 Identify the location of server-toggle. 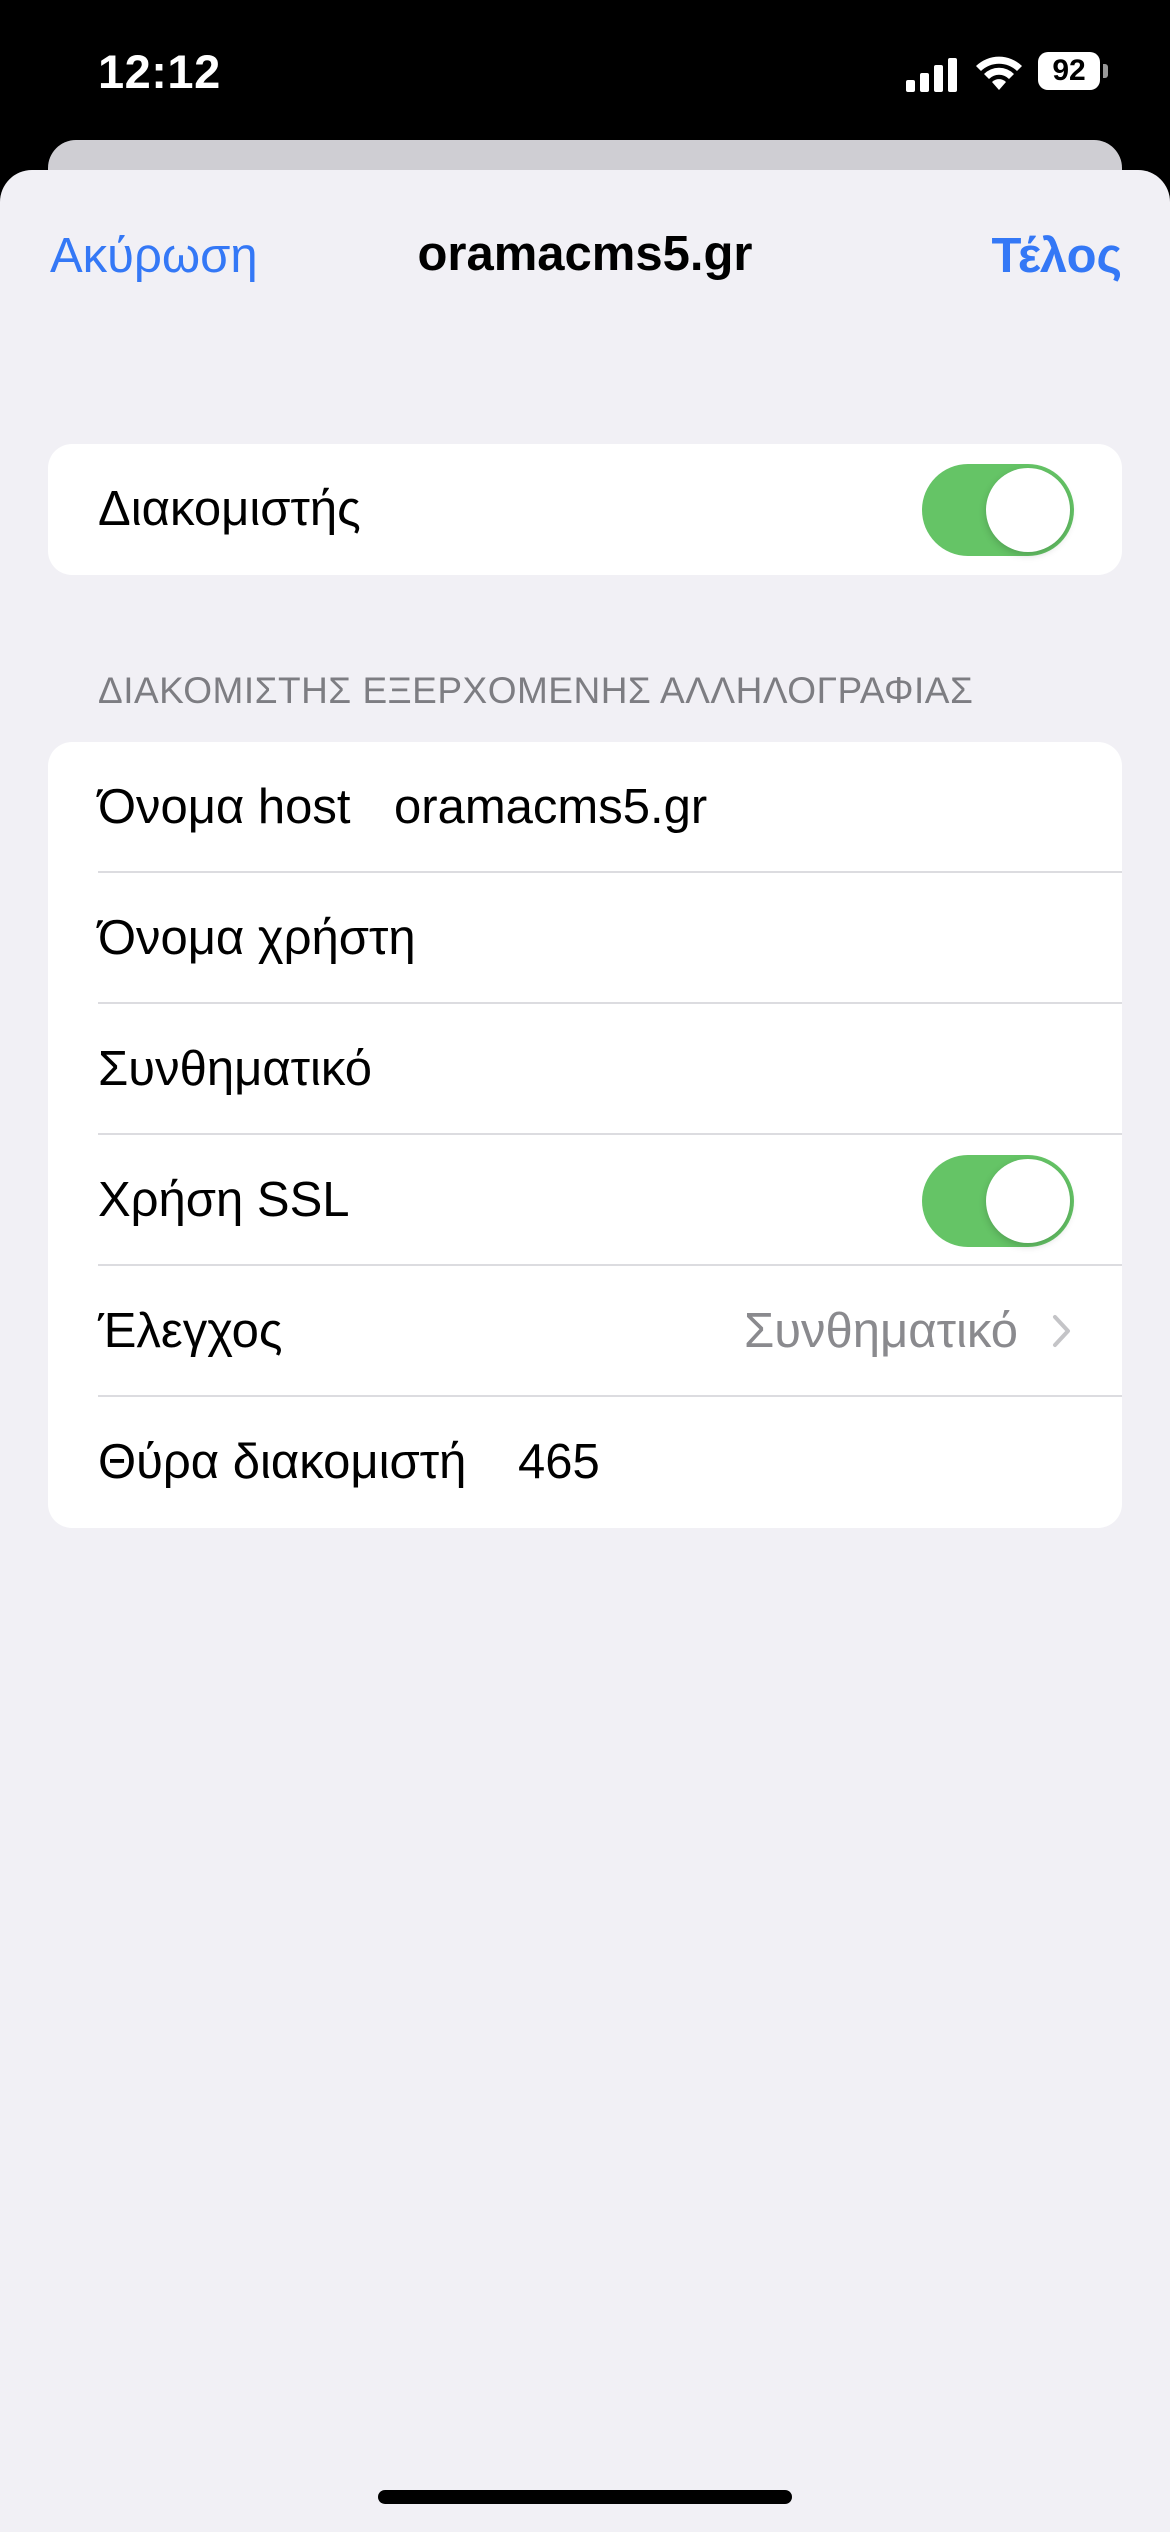
(998, 510).